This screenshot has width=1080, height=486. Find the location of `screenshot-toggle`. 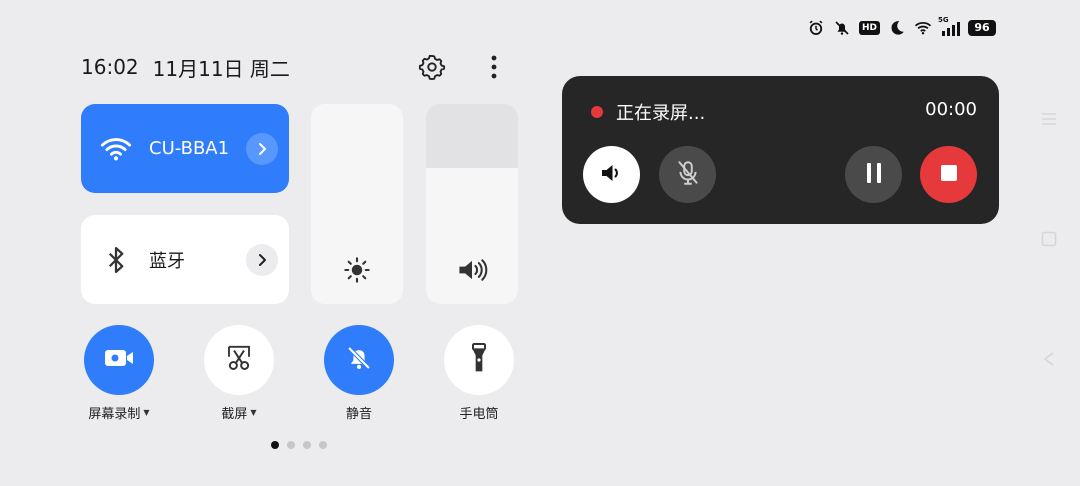

screenshot-toggle is located at coordinates (239, 360).